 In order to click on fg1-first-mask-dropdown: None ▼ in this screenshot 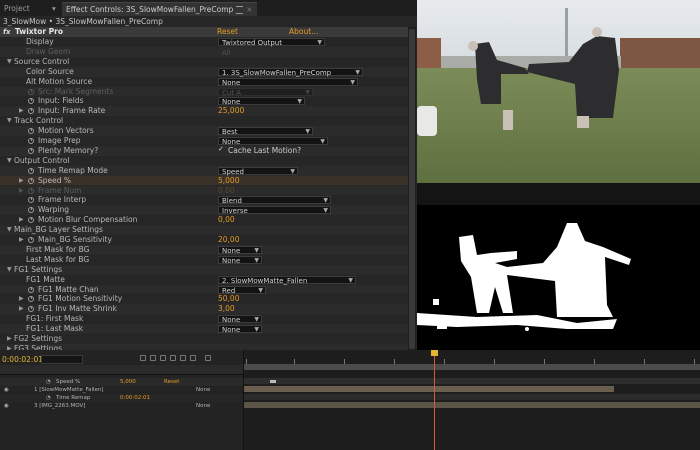, I will do `click(240, 319)`.